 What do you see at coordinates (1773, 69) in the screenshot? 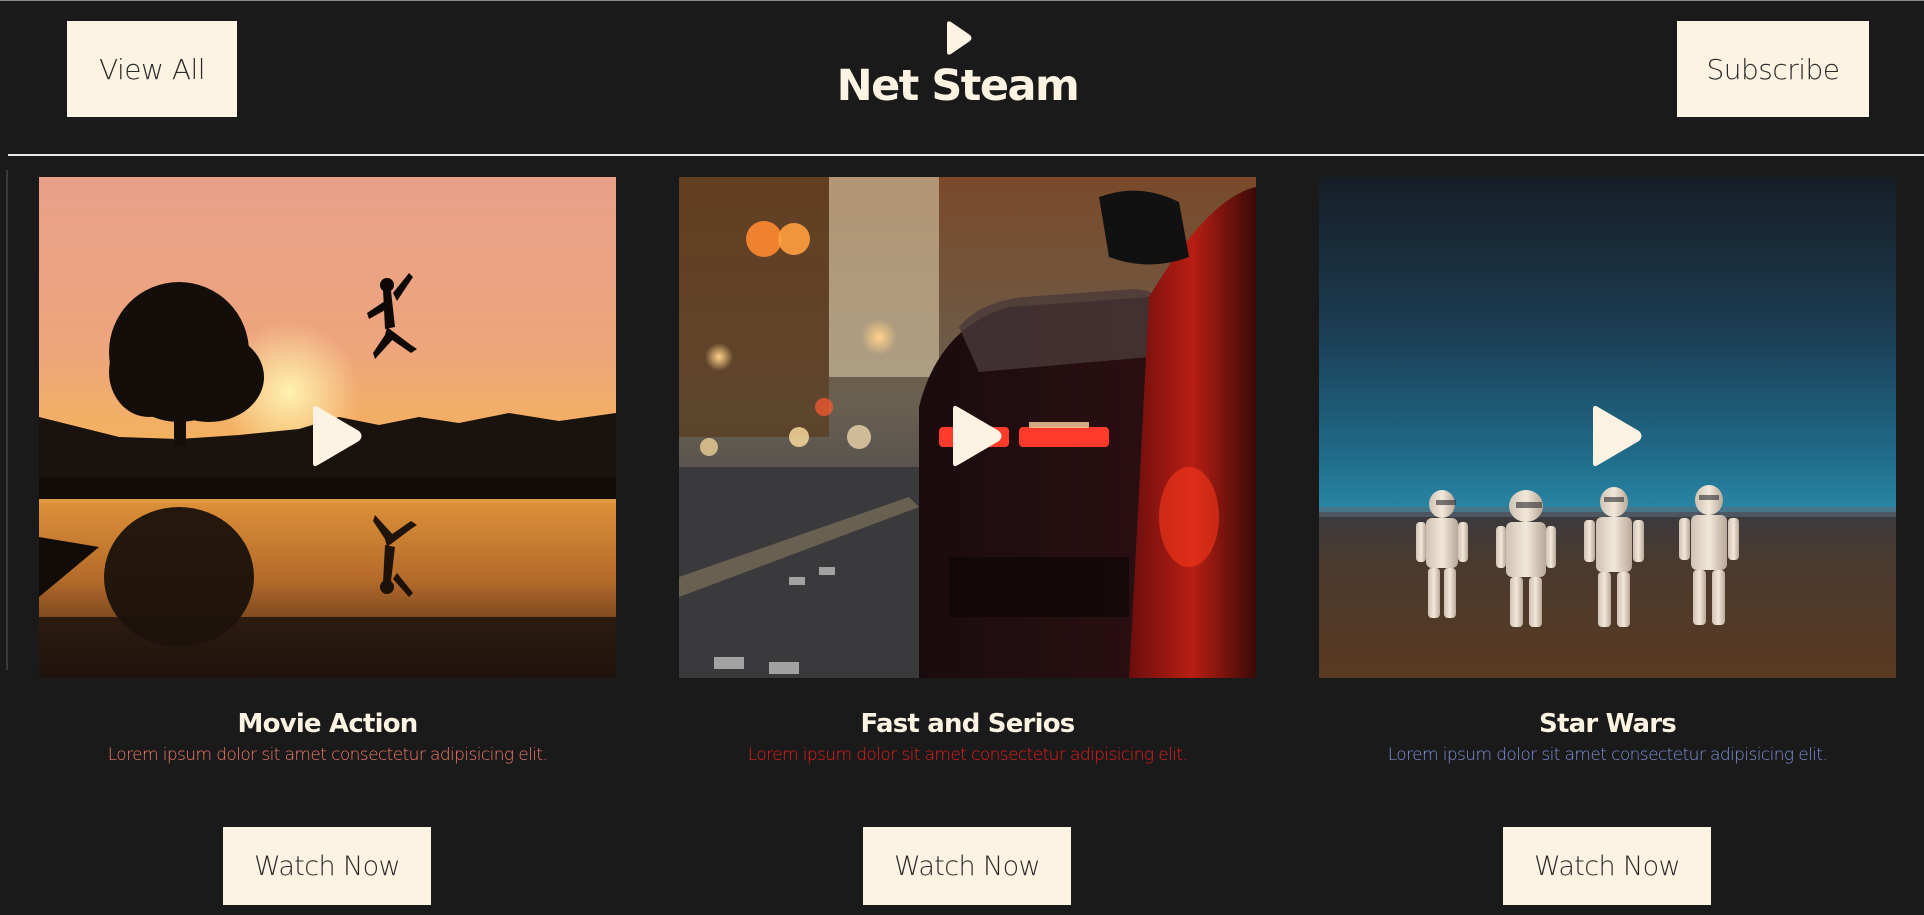
I see `subscribe-button: Subscribe` at bounding box center [1773, 69].